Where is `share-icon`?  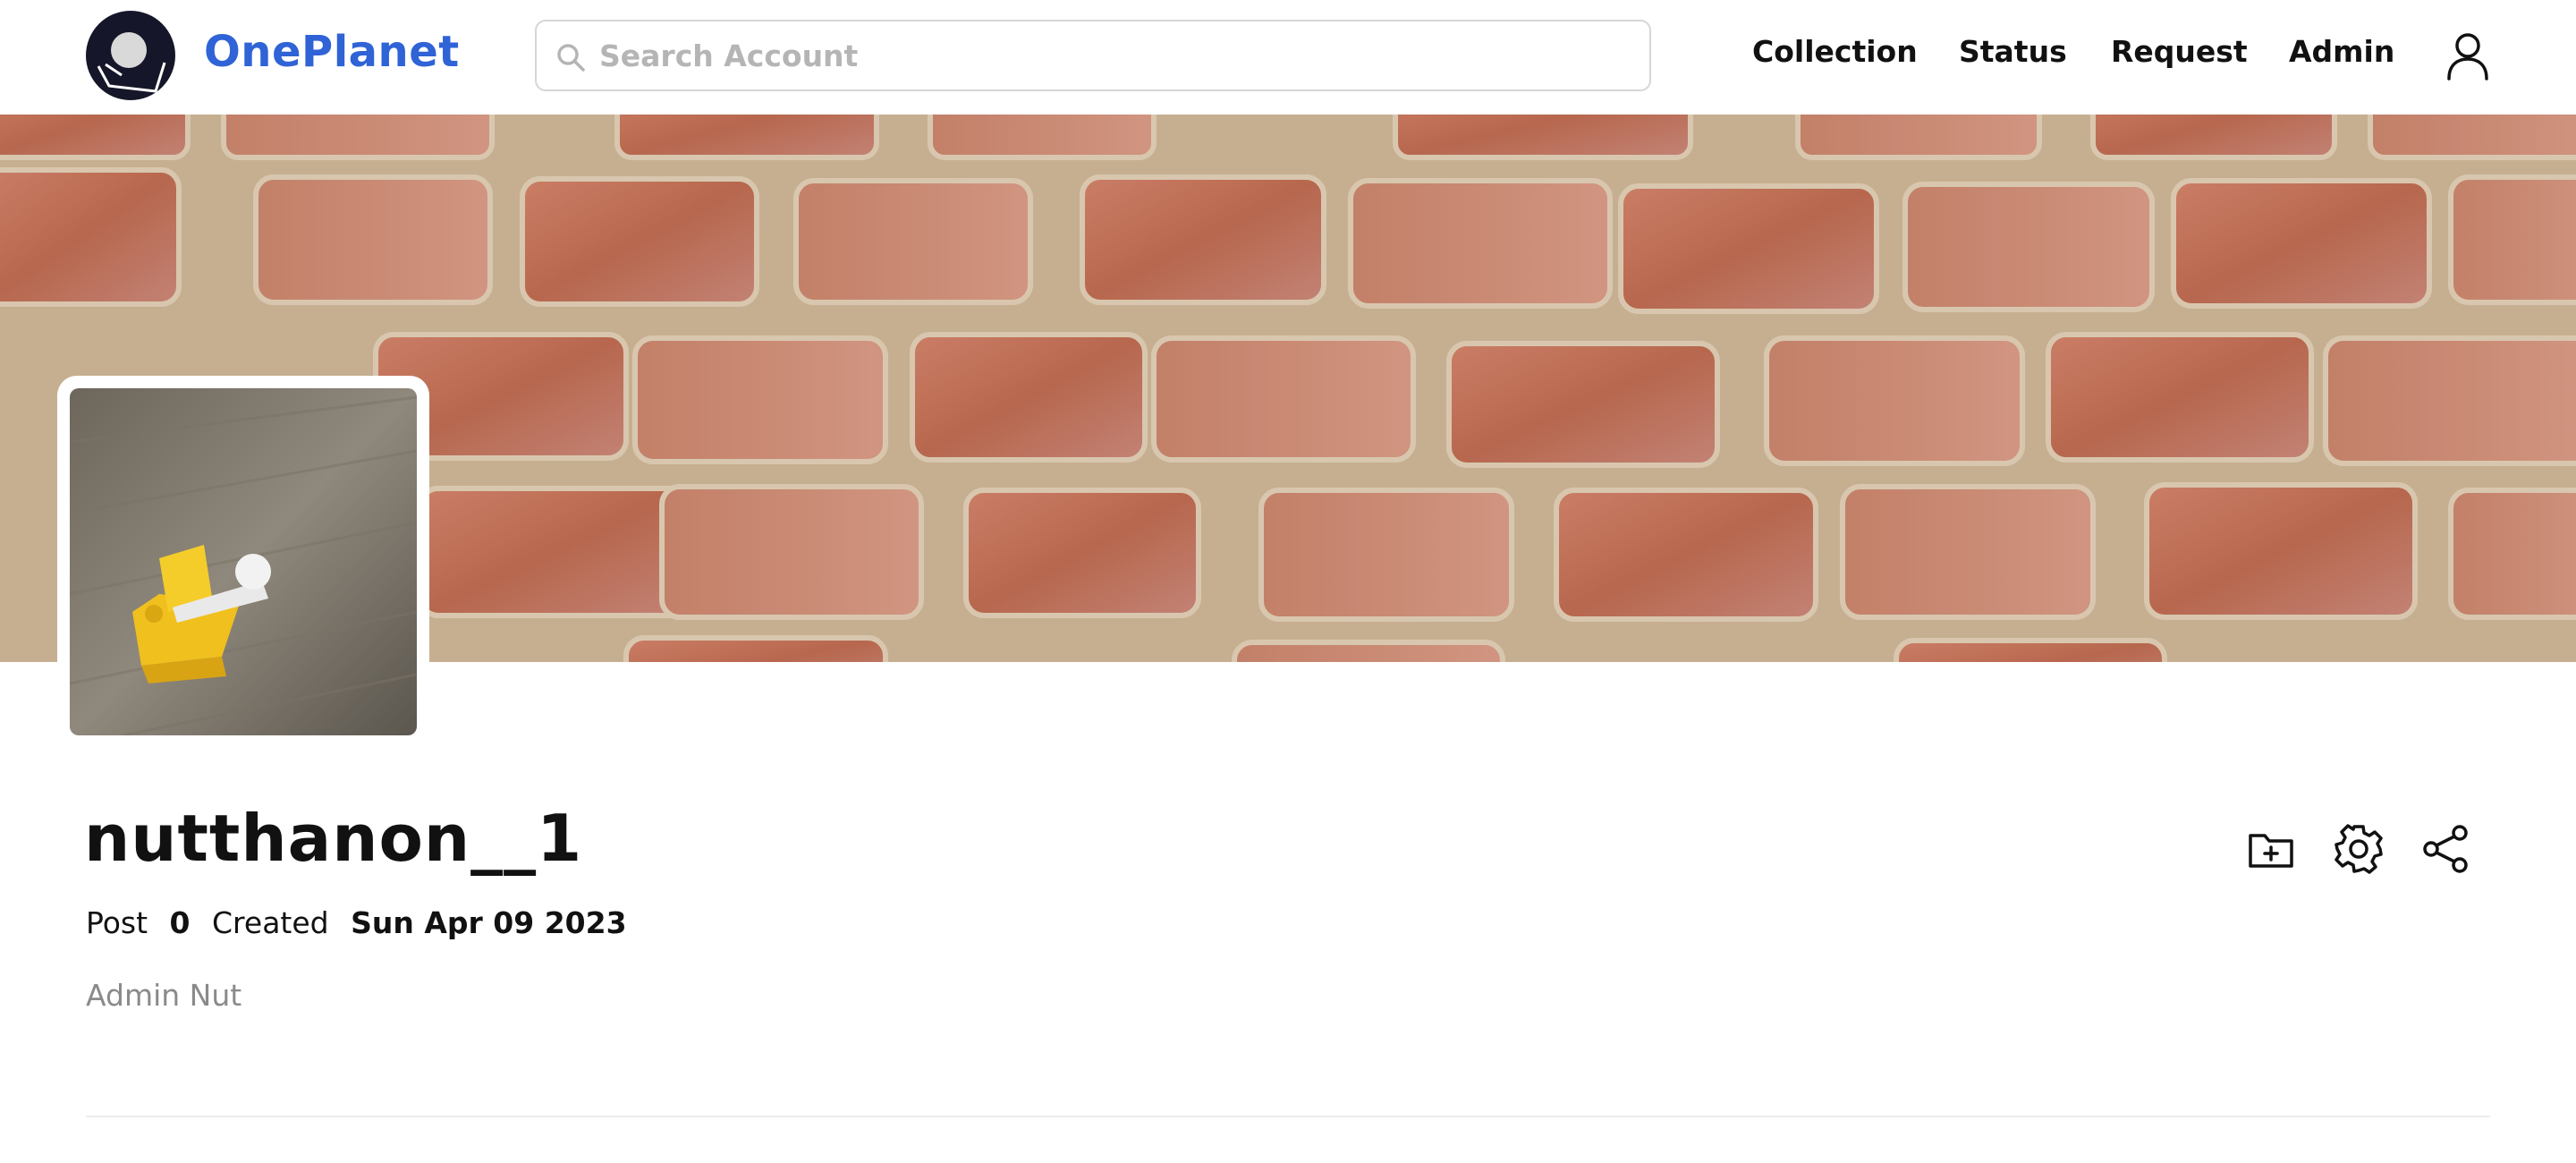
share-icon is located at coordinates (2446, 849).